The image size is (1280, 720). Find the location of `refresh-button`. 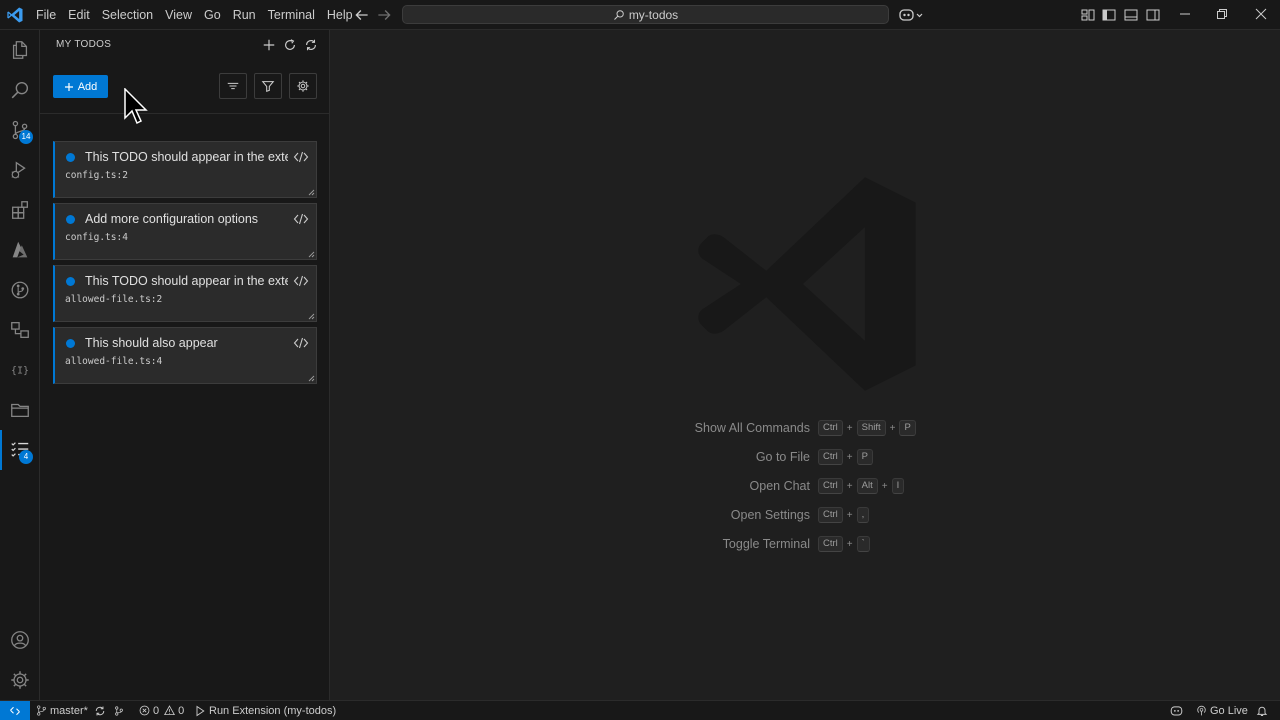

refresh-button is located at coordinates (289, 44).